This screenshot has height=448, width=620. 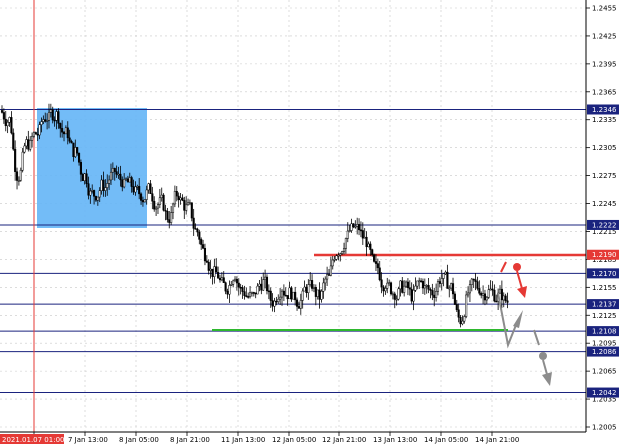 I want to click on y-tick-label: 1.2365, so click(x=604, y=92).